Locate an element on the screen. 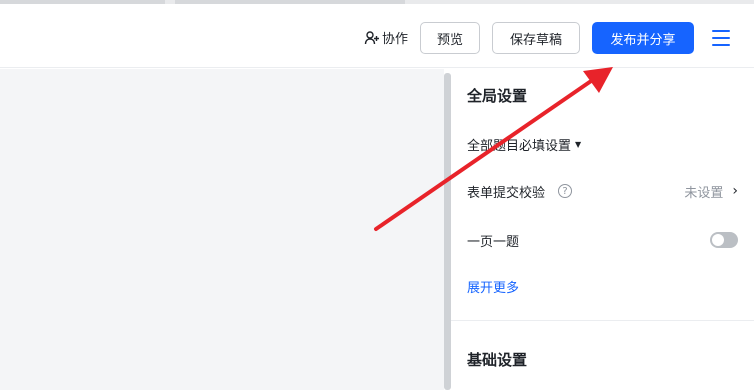 This screenshot has width=754, height=390. submit-validation-label: 表单提交校验 is located at coordinates (506, 193).